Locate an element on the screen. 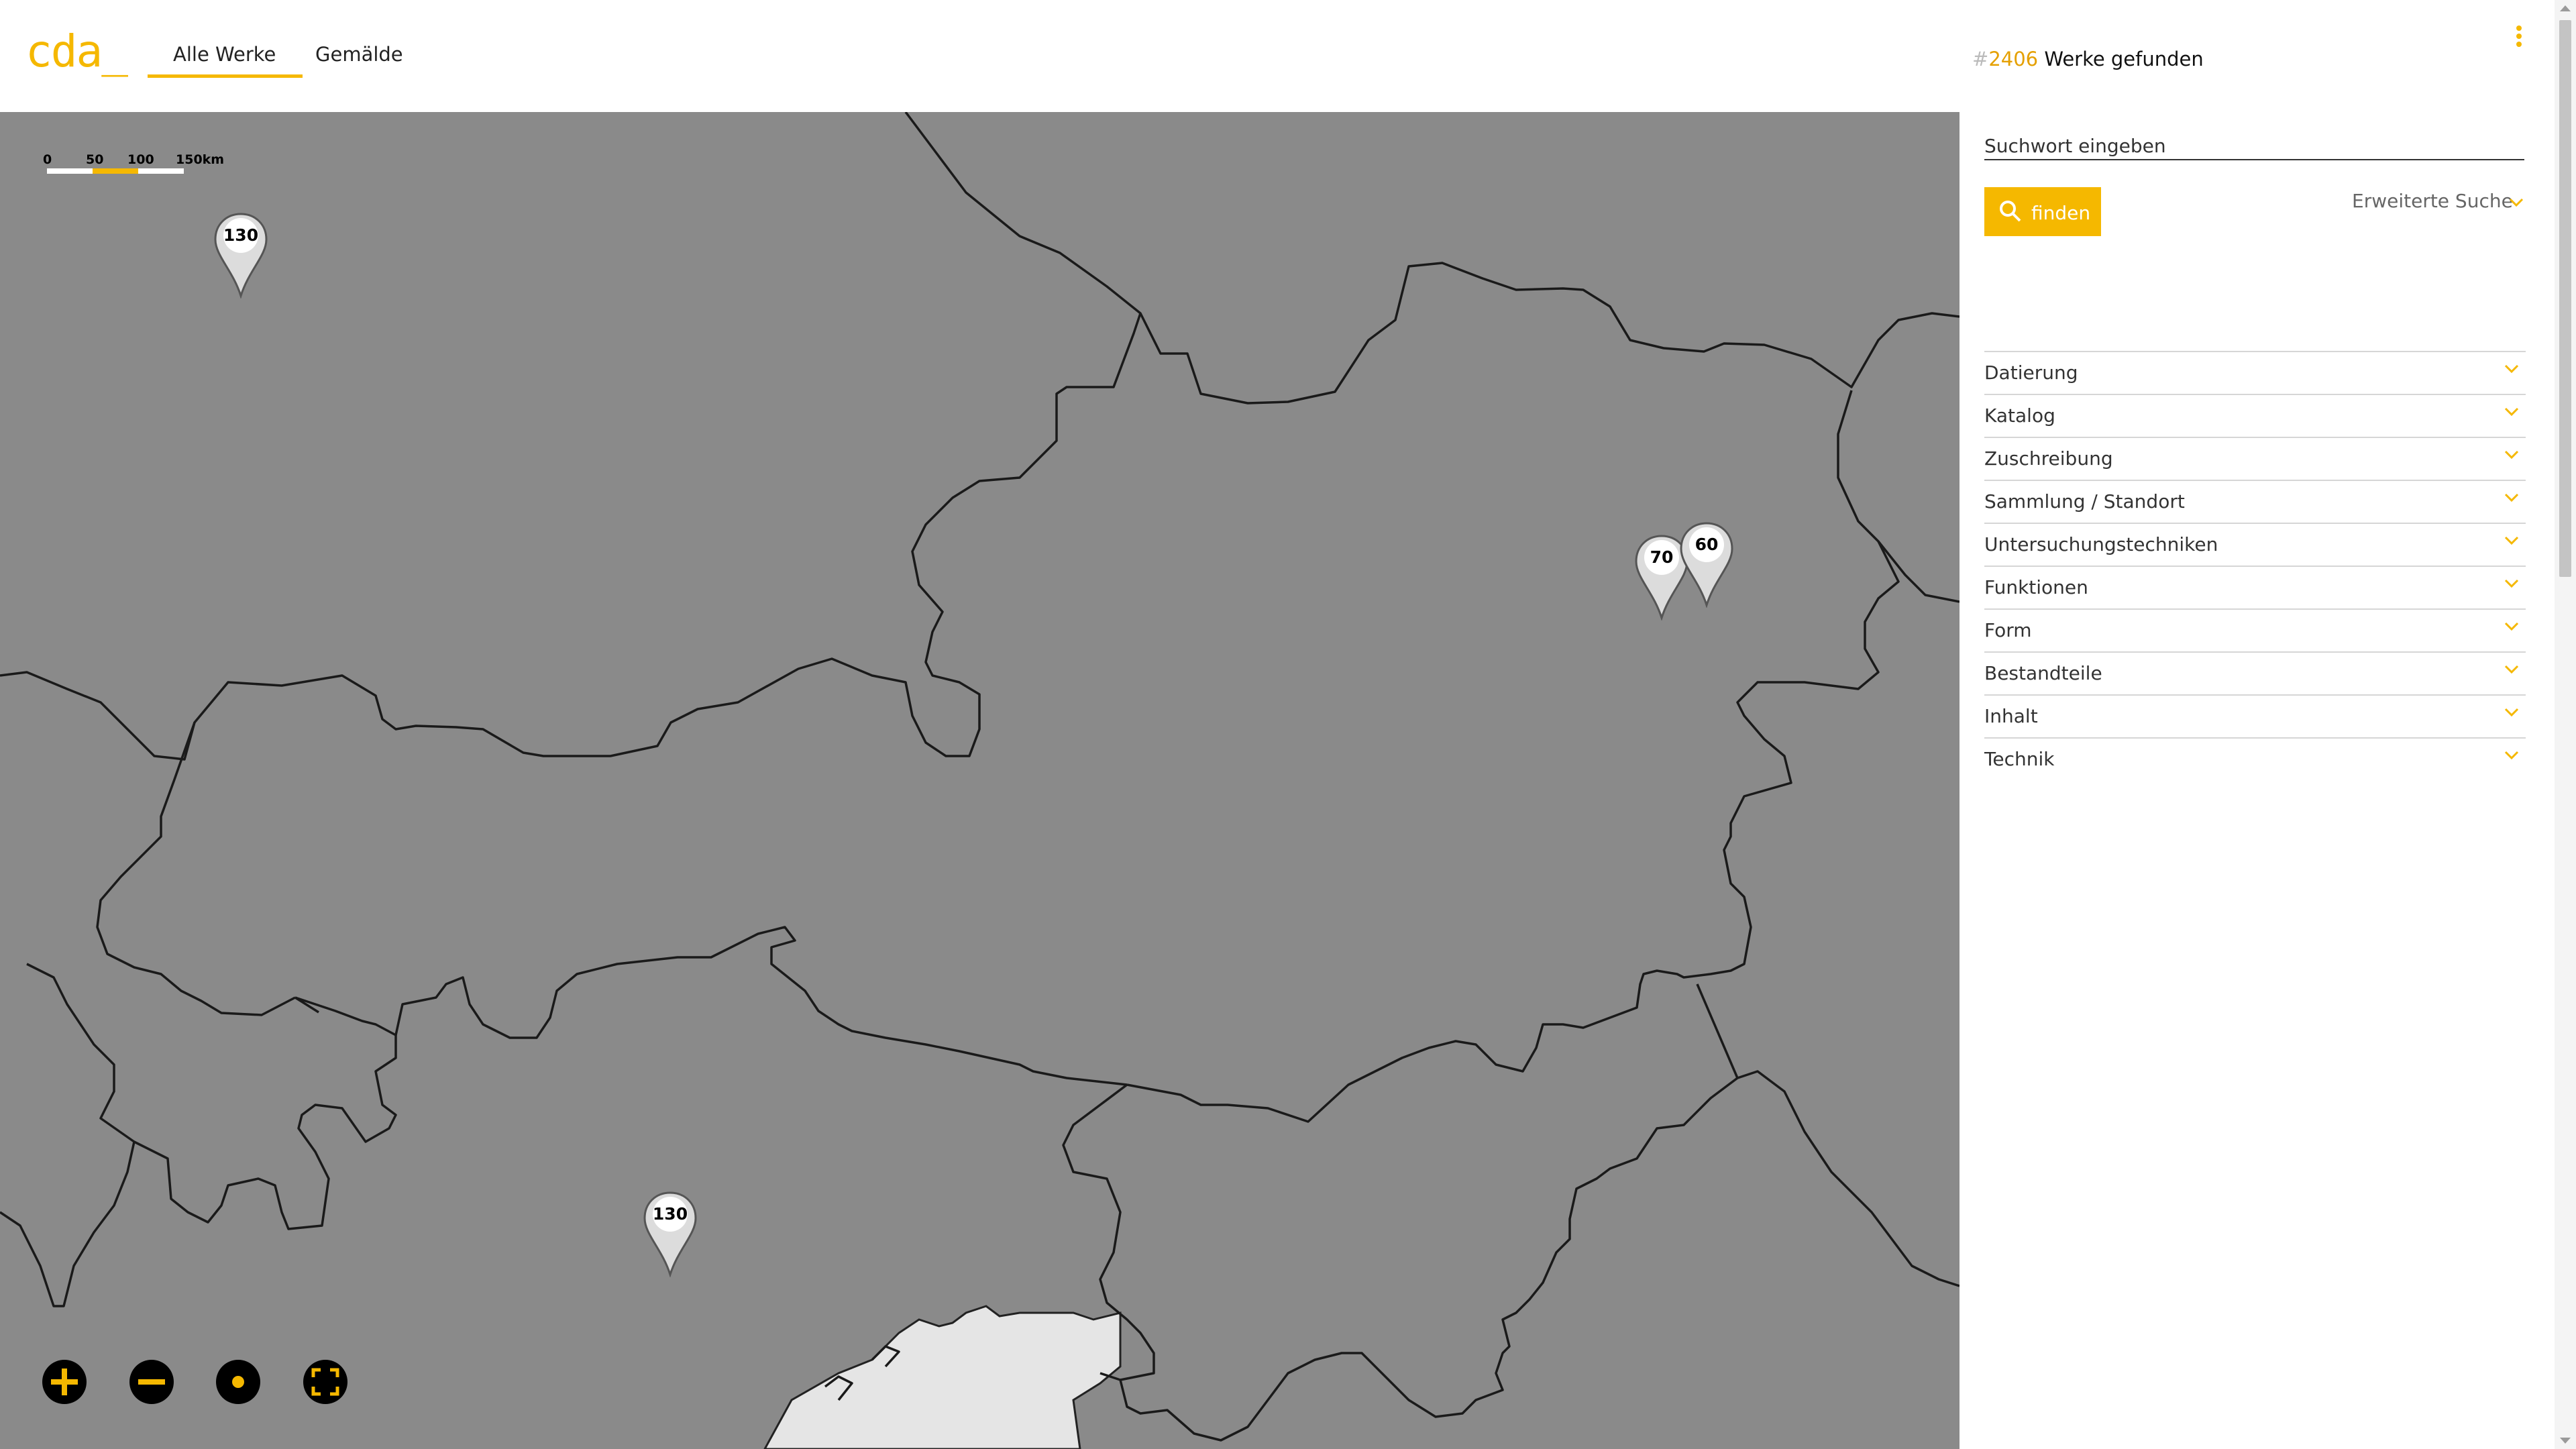 The image size is (2576, 1449). results-count: #2406 Werke gefunden is located at coordinates (2088, 59).